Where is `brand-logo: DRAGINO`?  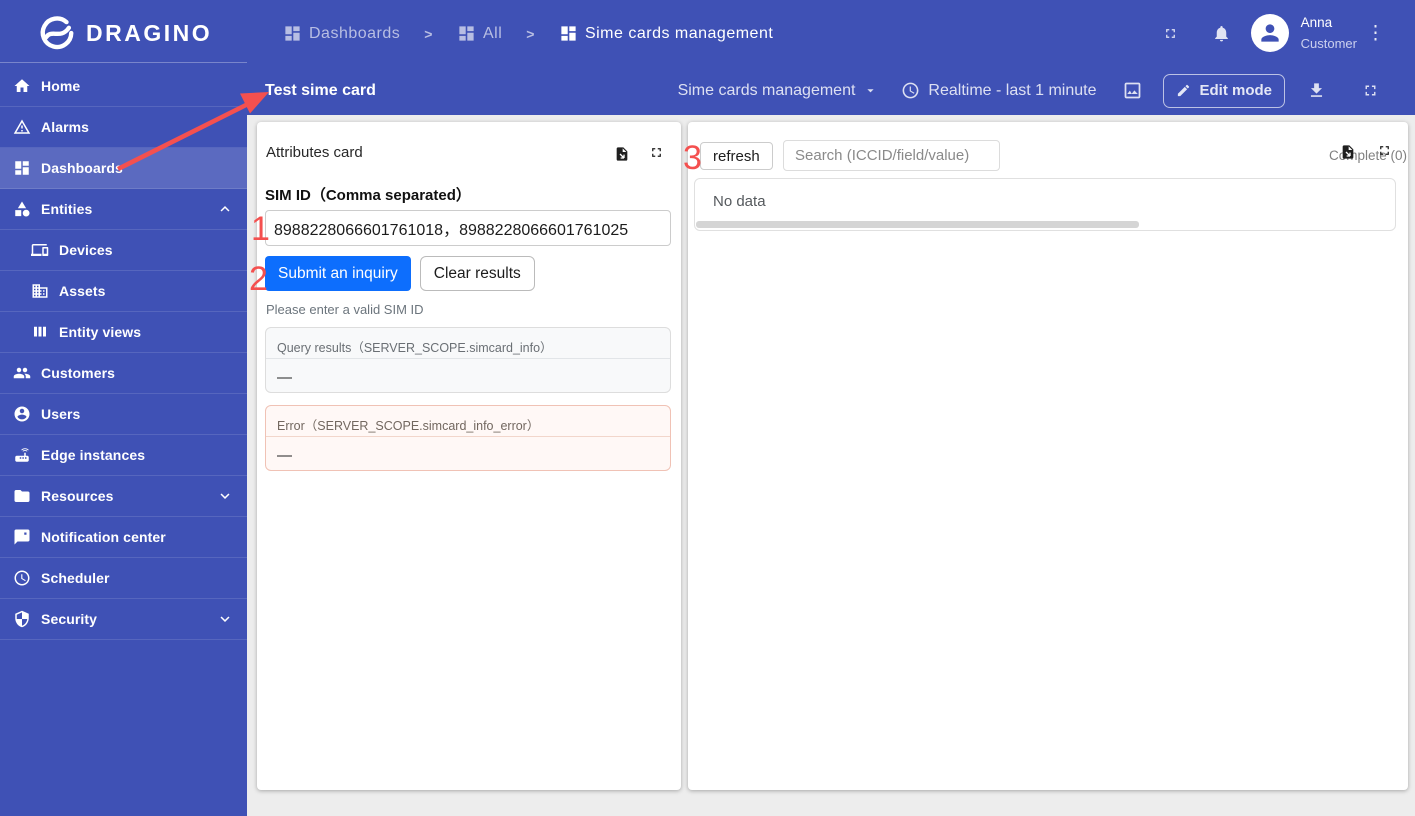
brand-logo: DRAGINO is located at coordinates (123, 34).